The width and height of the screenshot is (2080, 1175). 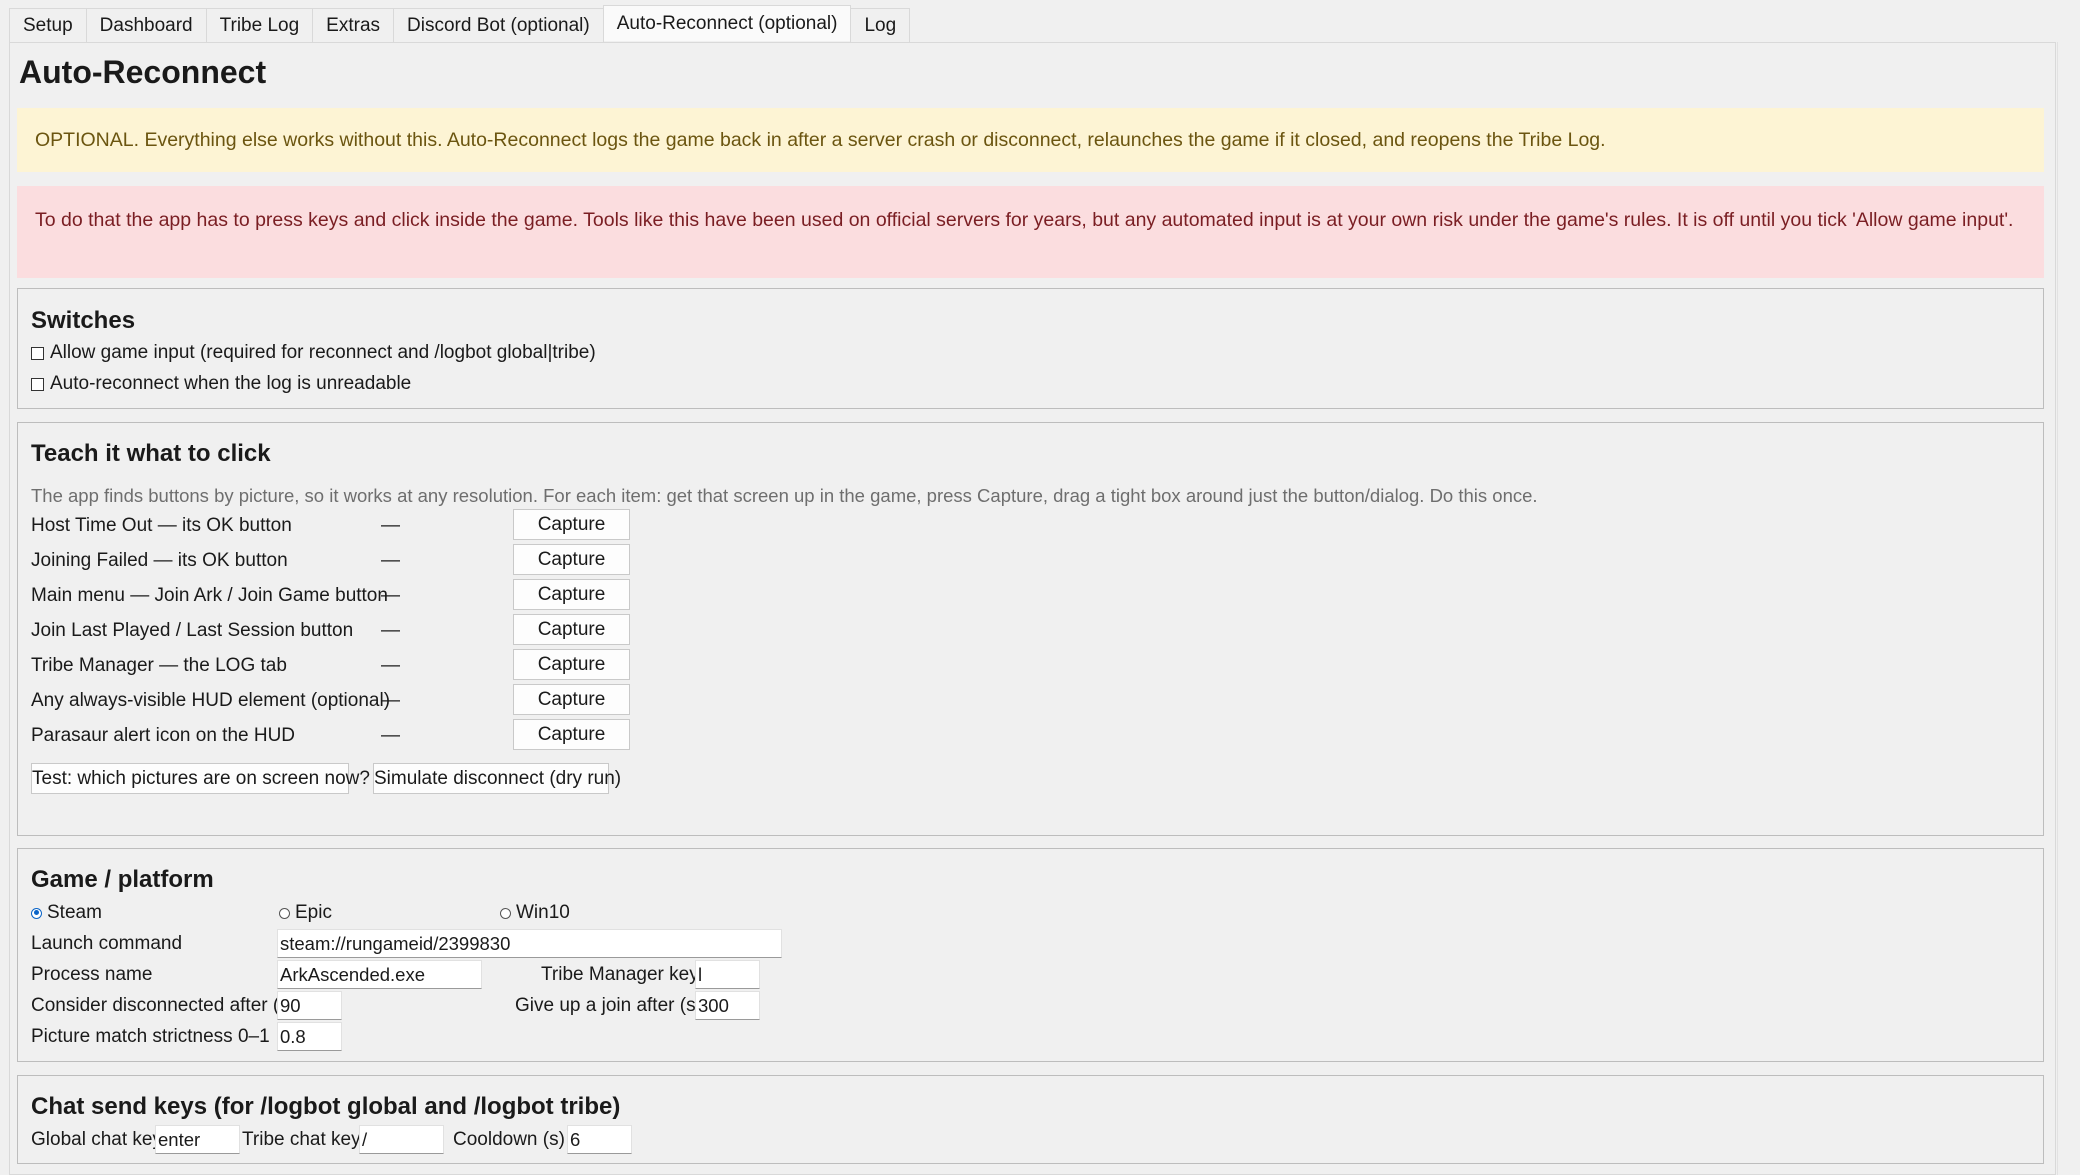 What do you see at coordinates (313, 912) in the screenshot?
I see `radio-epic-label: Epic` at bounding box center [313, 912].